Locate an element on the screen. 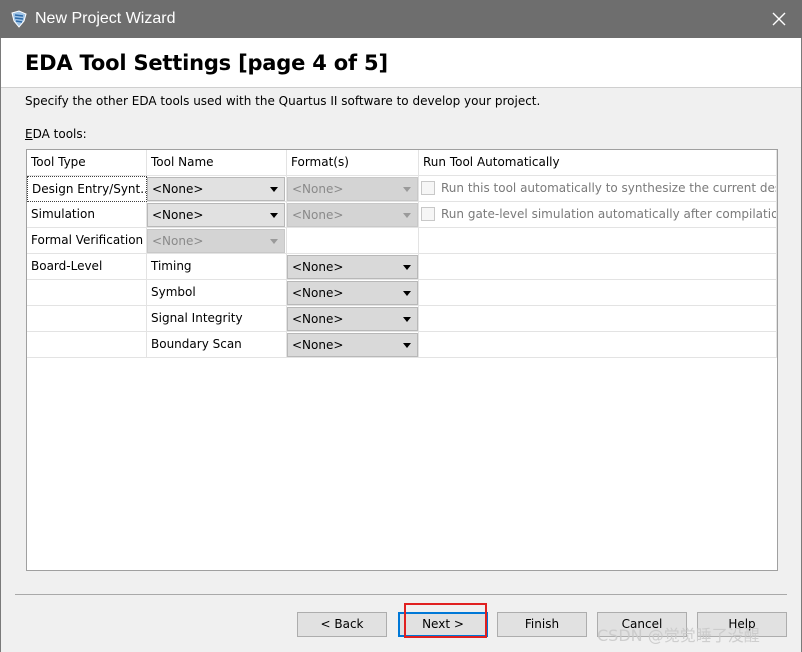  column-header-formats: Format(s) is located at coordinates (353, 163).